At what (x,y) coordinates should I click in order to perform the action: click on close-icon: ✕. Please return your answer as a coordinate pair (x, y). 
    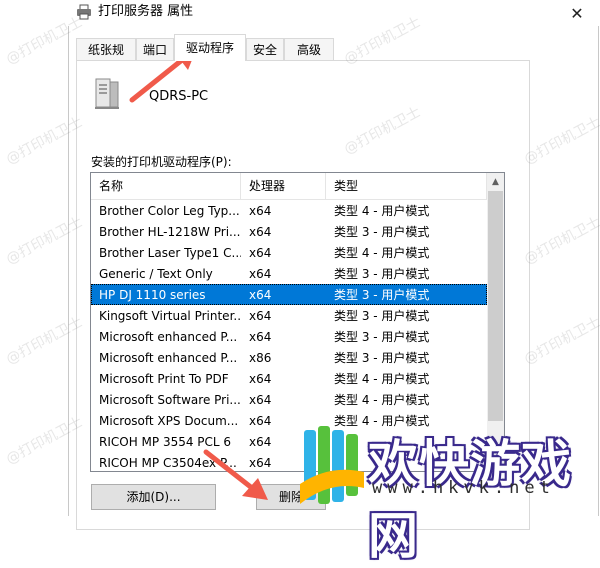
    Looking at the image, I should click on (577, 13).